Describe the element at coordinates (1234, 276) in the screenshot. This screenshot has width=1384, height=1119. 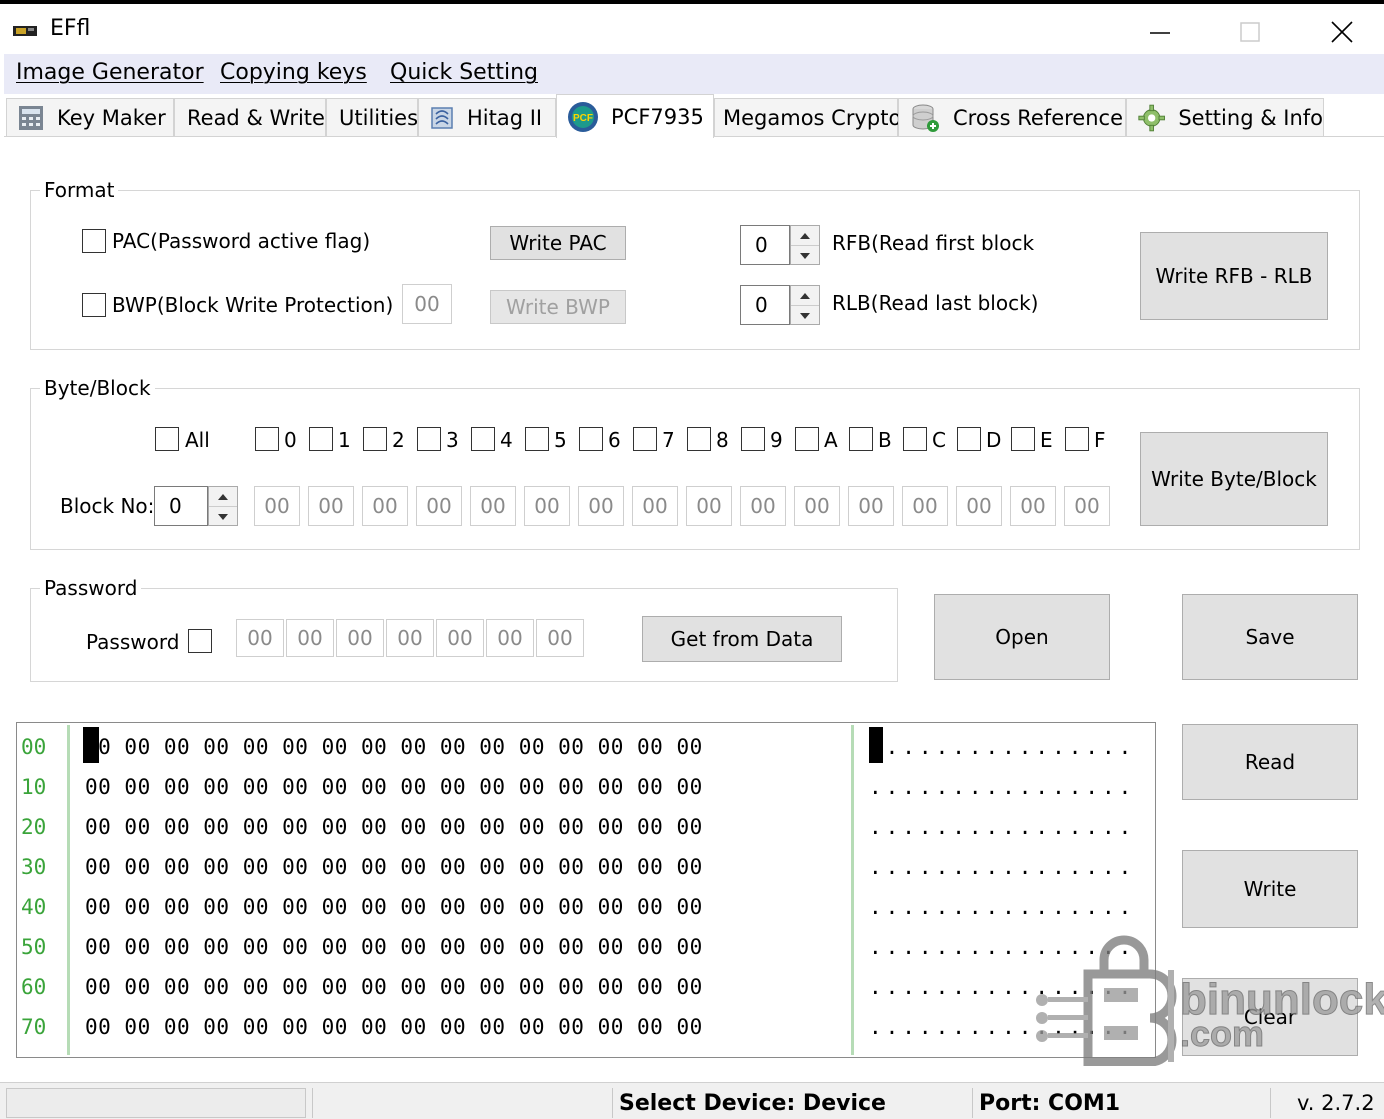
I see `write-rfb-rlb-button: Write RFB - RLB` at that location.